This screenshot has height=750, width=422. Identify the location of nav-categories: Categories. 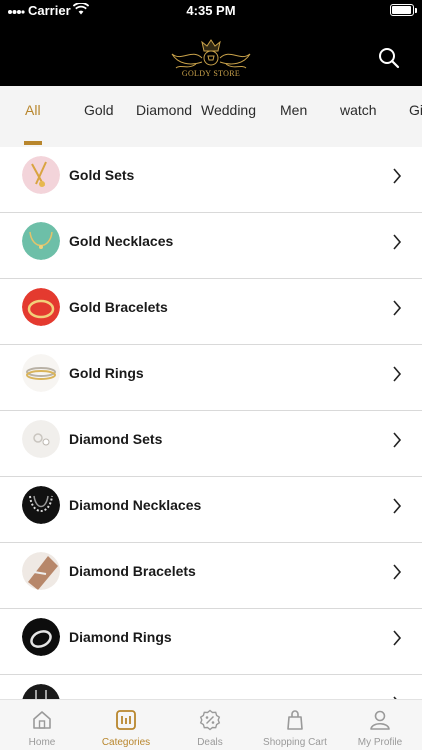
(126, 725).